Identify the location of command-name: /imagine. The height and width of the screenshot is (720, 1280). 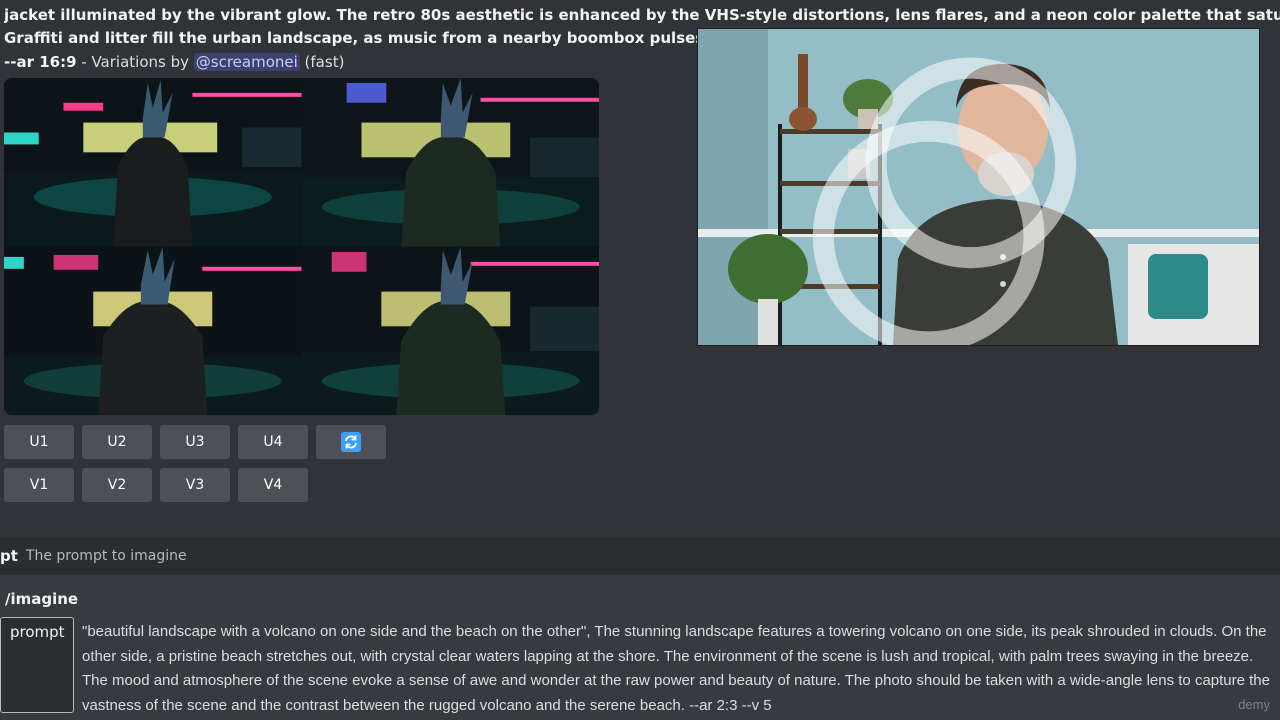
(42, 599).